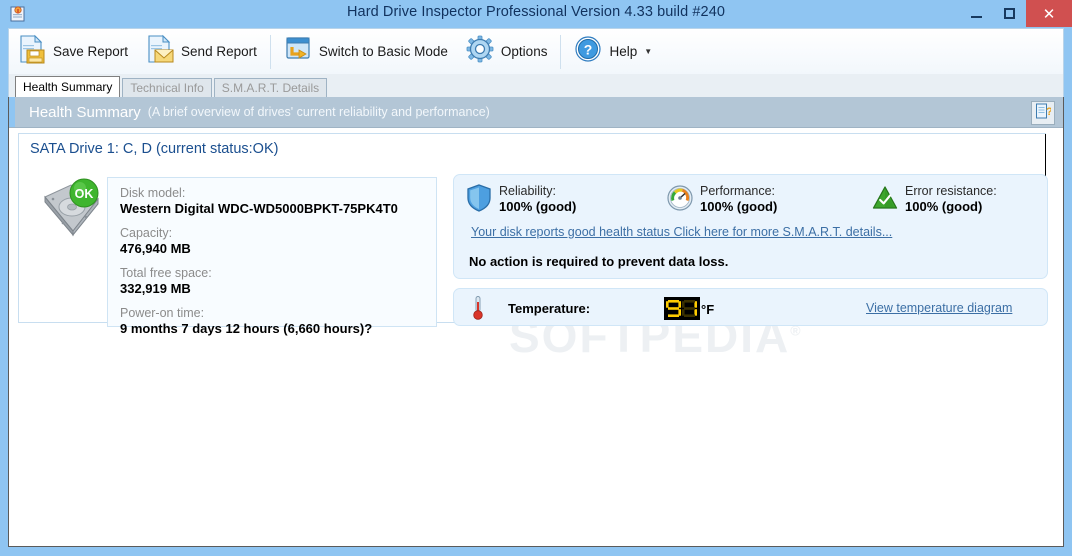 Image resolution: width=1072 pixels, height=556 pixels. I want to click on capacity-value: 476,940 MB, so click(155, 248).